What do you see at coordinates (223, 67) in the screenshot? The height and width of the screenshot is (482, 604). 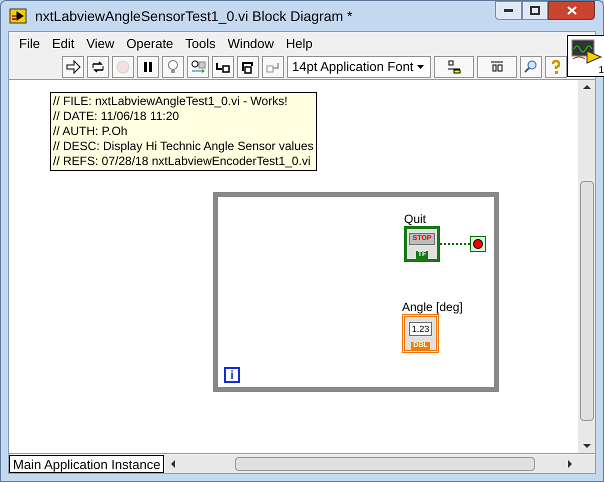 I see `step-into-button` at bounding box center [223, 67].